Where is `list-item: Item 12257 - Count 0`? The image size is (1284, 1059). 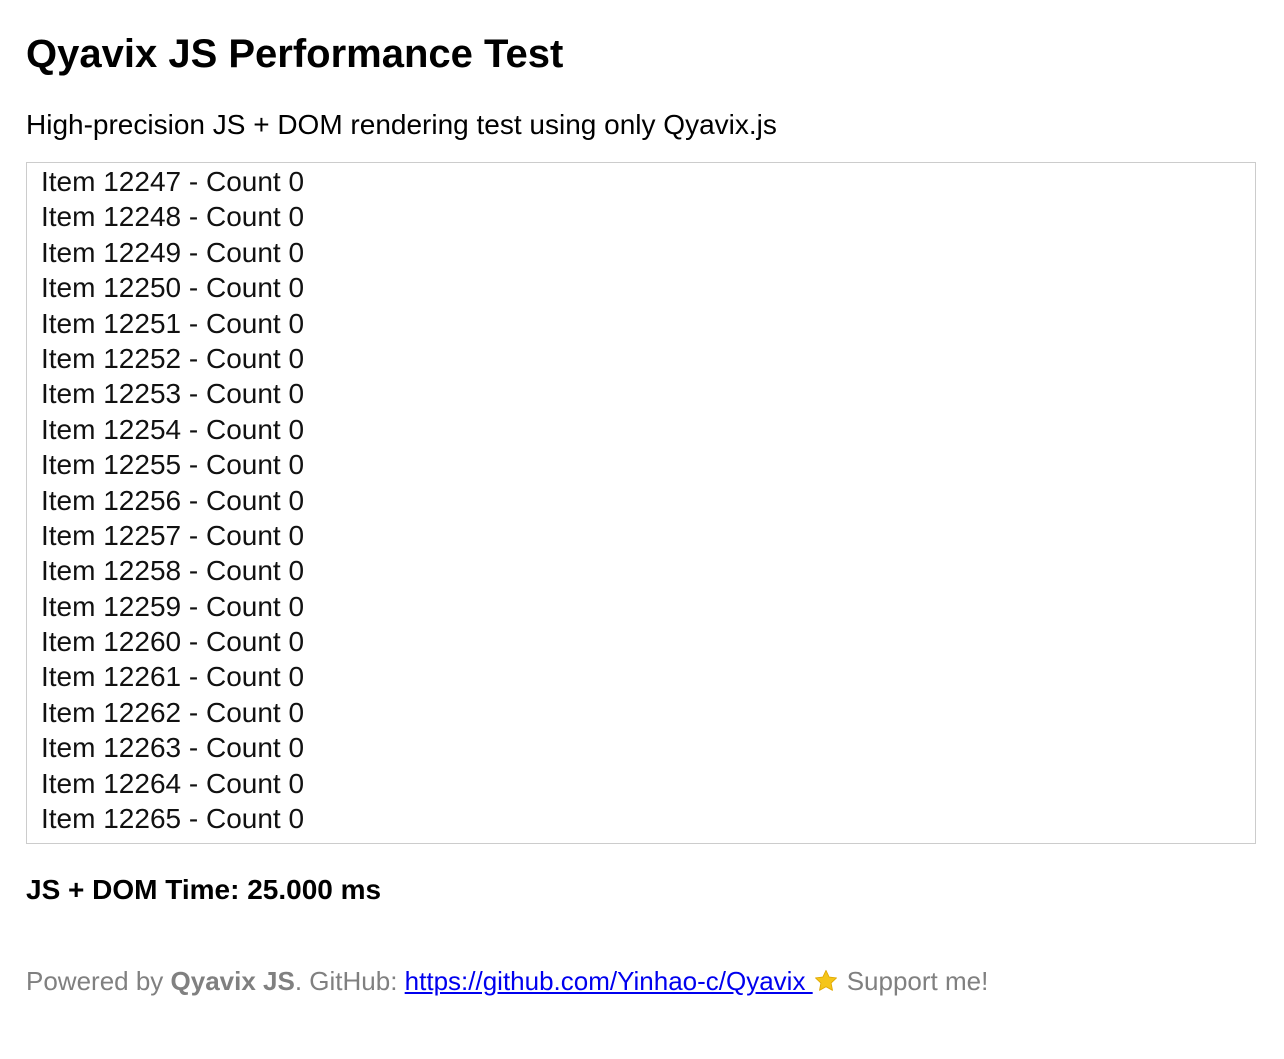 list-item: Item 12257 - Count 0 is located at coordinates (173, 535).